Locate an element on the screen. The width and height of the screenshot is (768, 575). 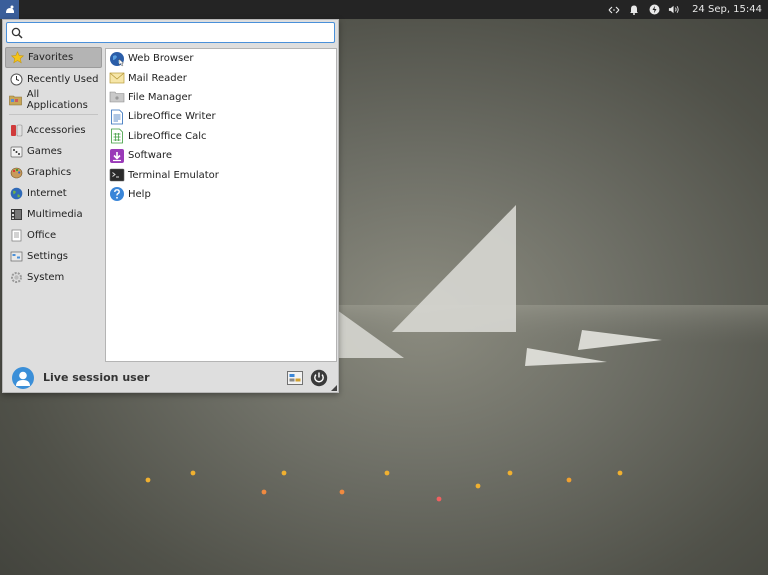
office-icon is located at coordinates (16, 235).